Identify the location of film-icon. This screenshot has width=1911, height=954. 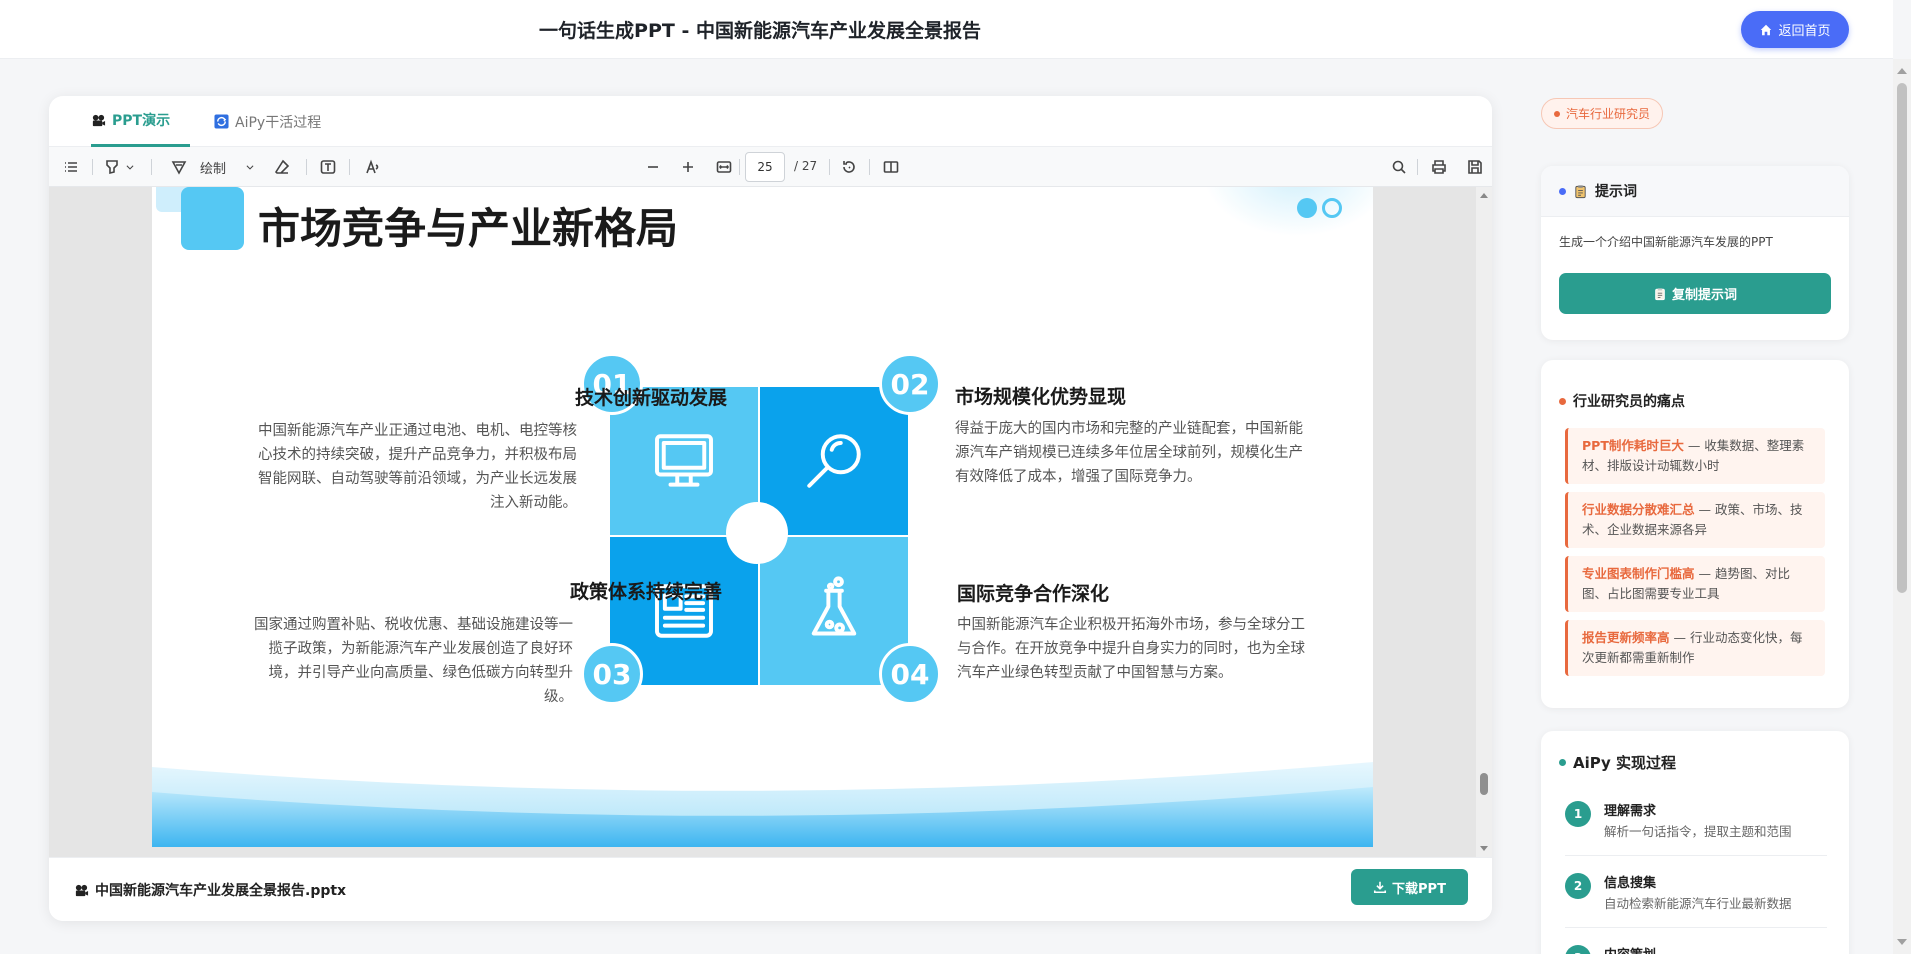
(82, 890).